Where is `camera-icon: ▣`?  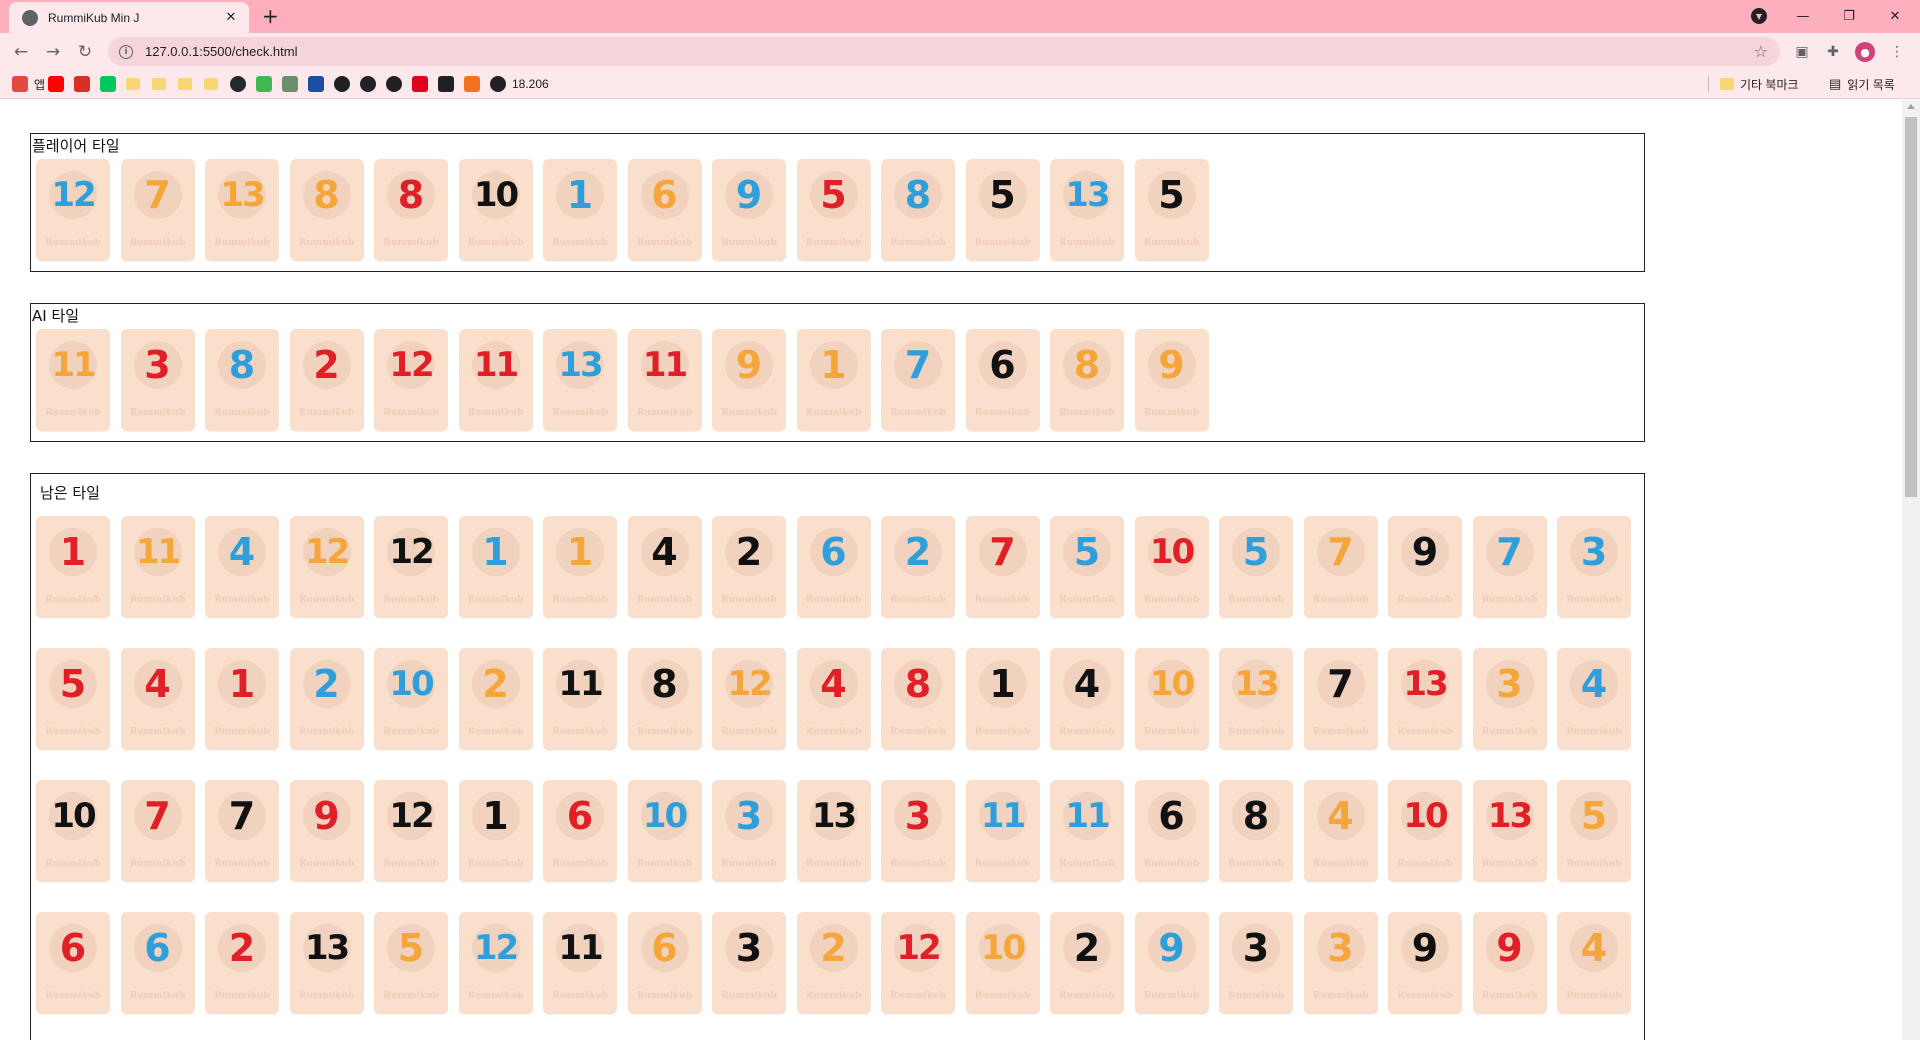
camera-icon: ▣ is located at coordinates (1802, 52).